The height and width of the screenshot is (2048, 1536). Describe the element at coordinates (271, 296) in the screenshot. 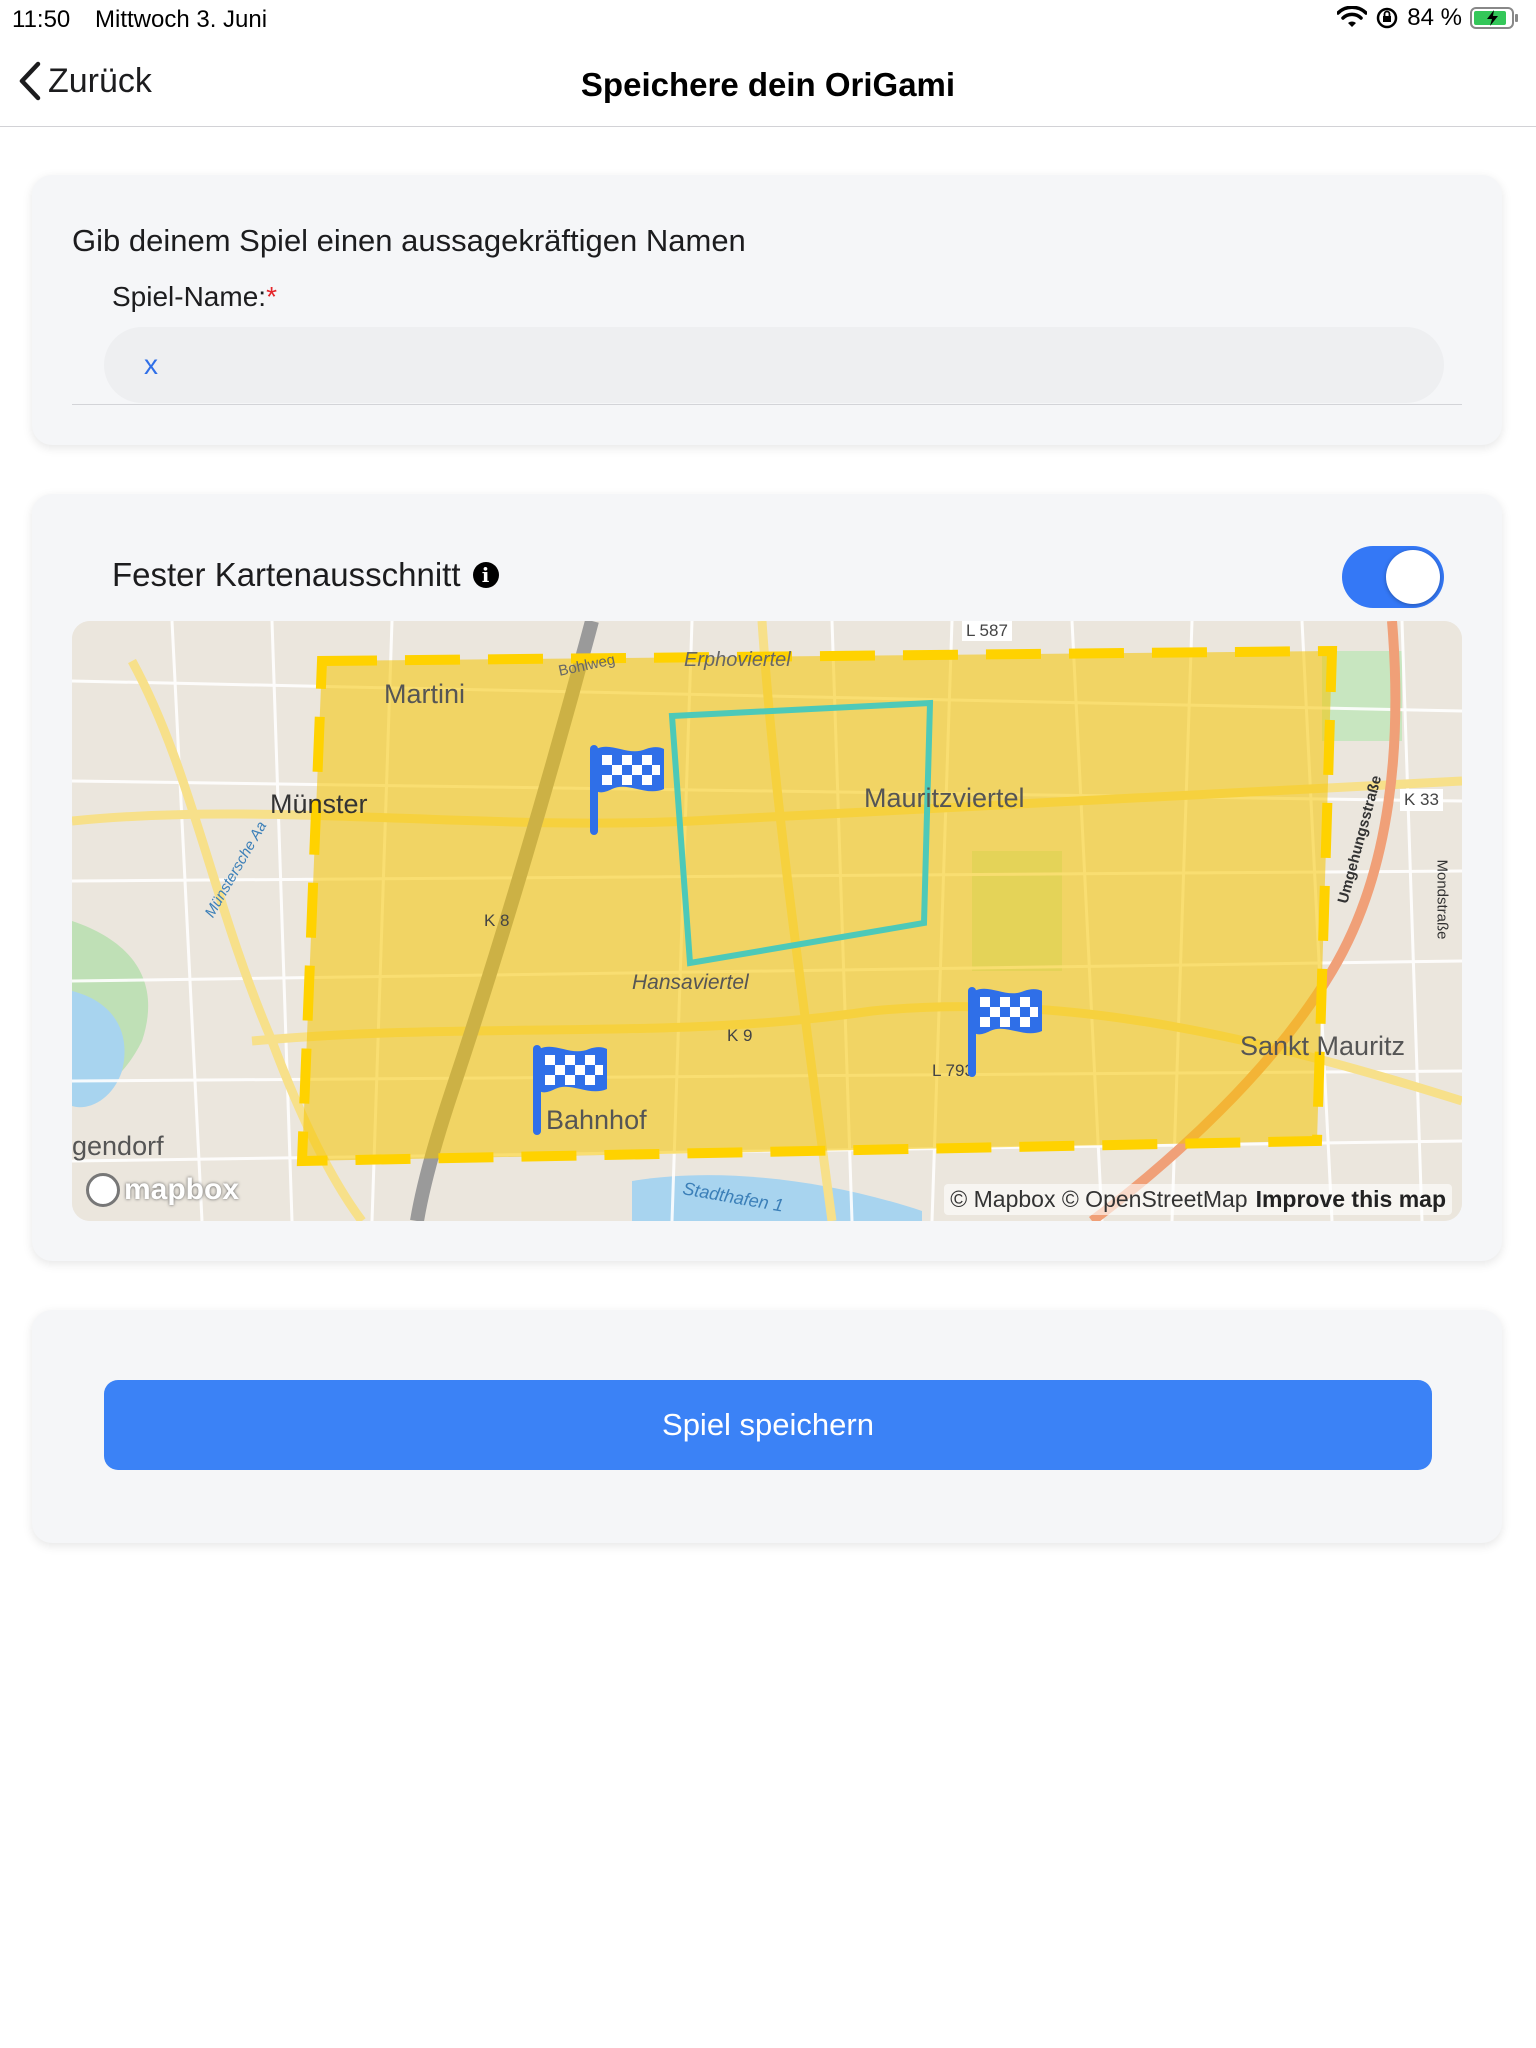

I see `required-mark: *` at that location.